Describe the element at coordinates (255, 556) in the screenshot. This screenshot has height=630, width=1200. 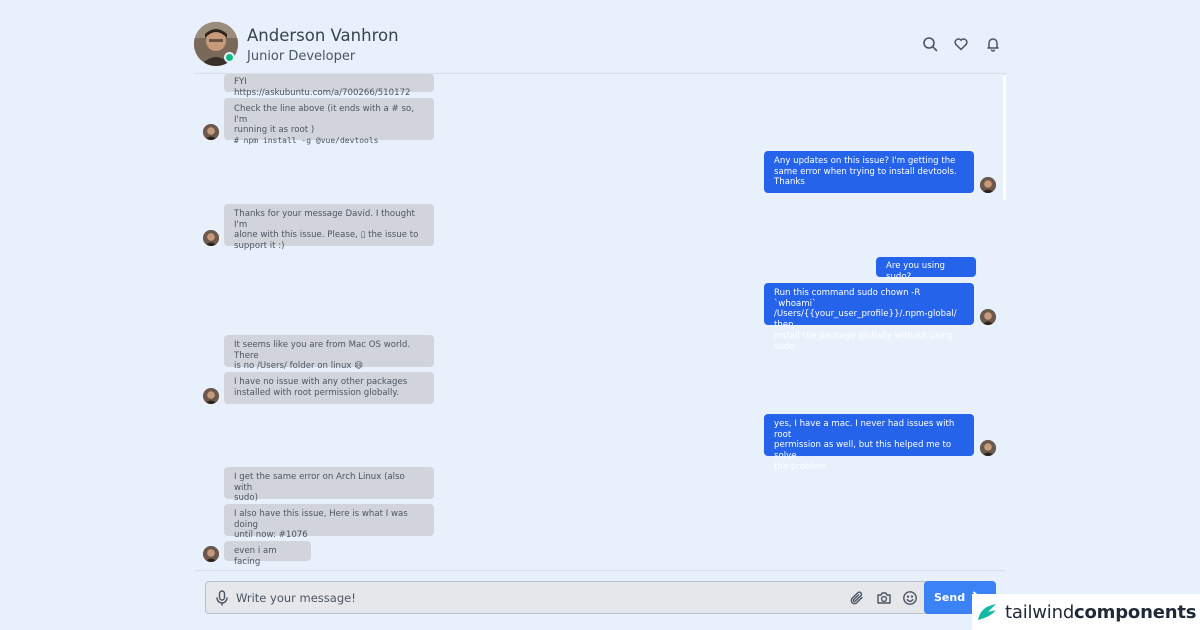
I see `message-text: even i am facing` at that location.